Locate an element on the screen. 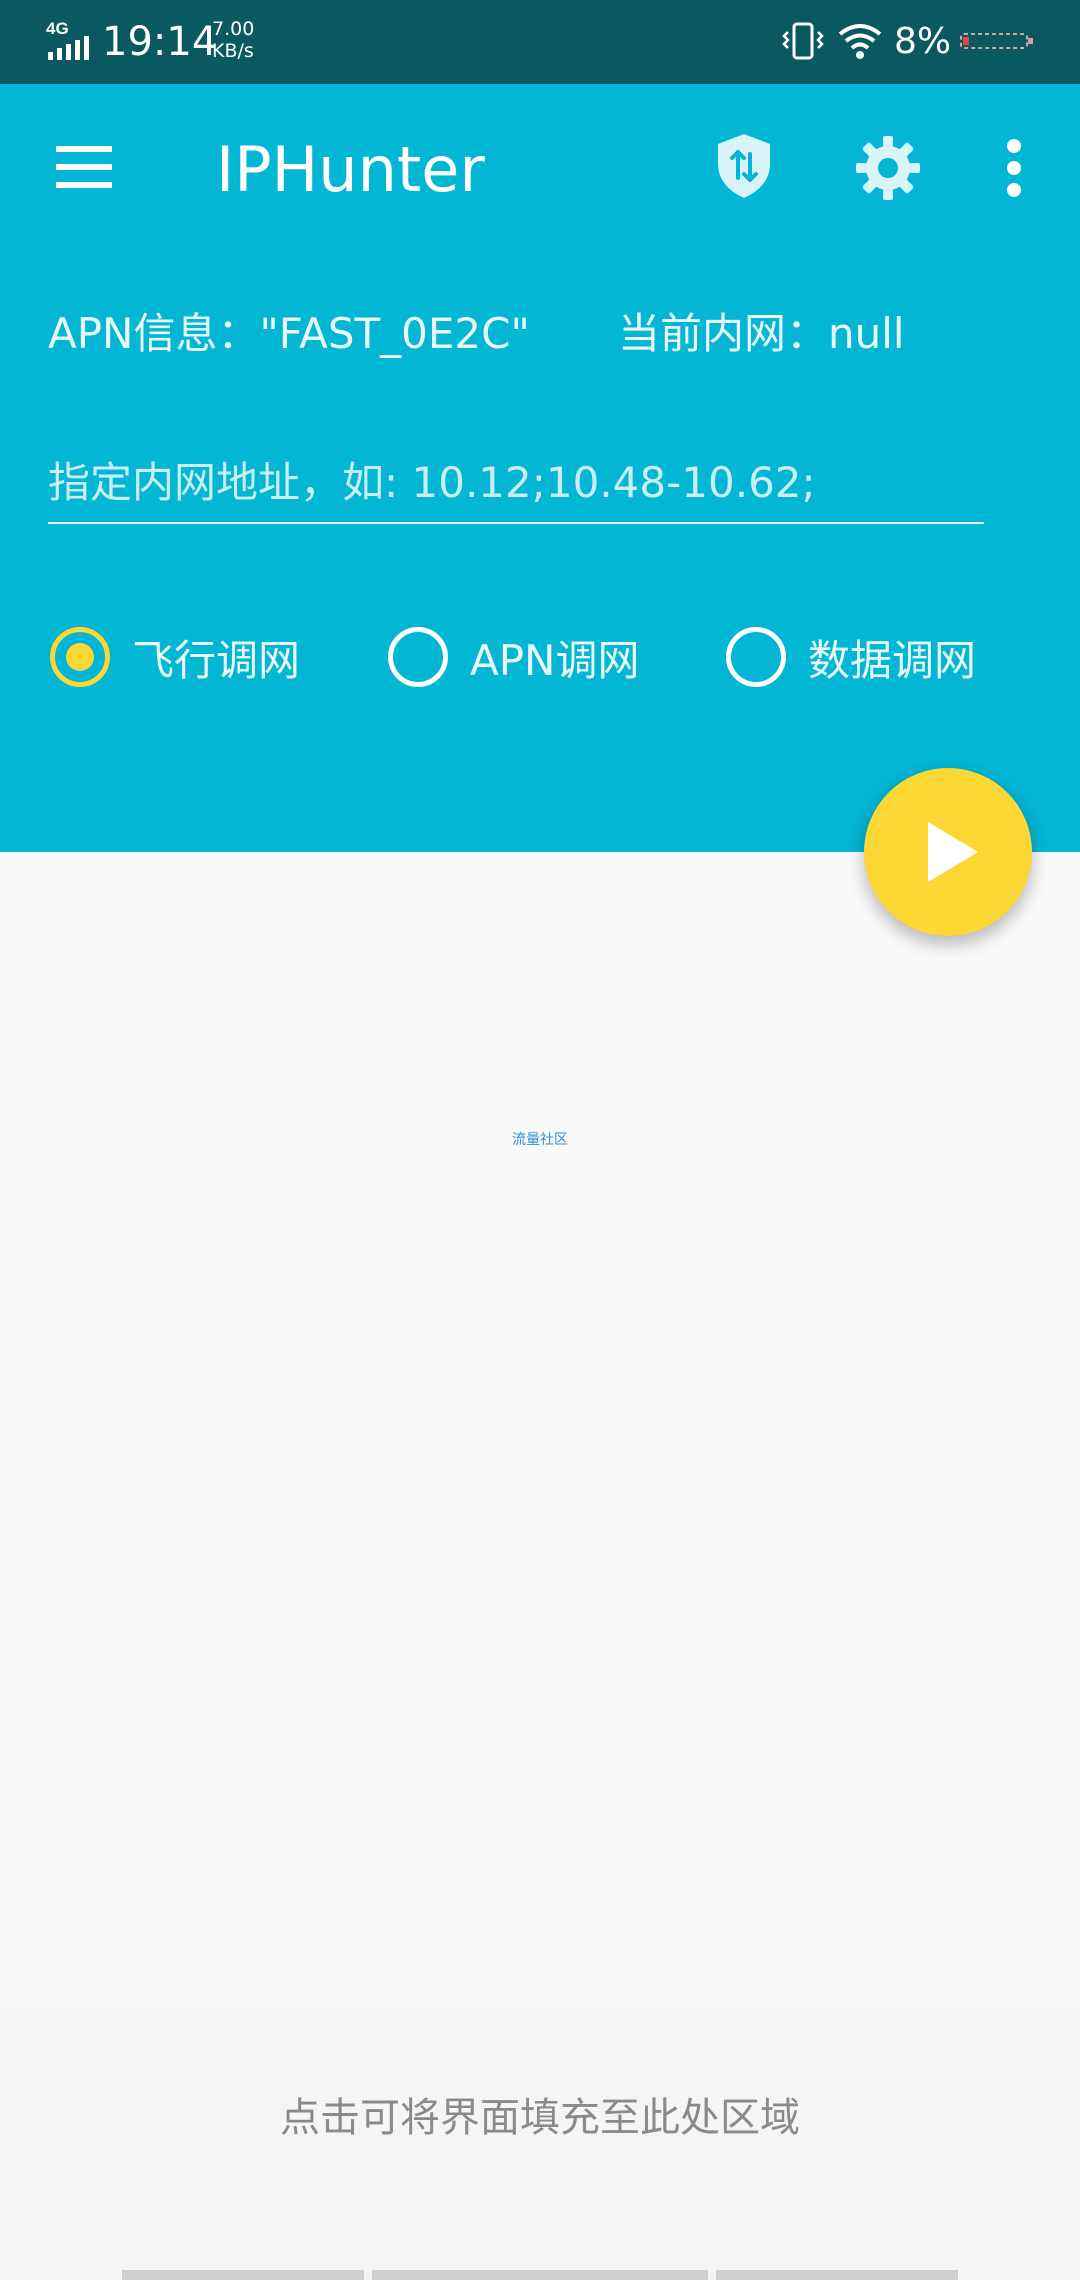 The height and width of the screenshot is (2280, 1080). status-bar: 4G 19:14 7.00 KB/s 8% is located at coordinates (540, 42).